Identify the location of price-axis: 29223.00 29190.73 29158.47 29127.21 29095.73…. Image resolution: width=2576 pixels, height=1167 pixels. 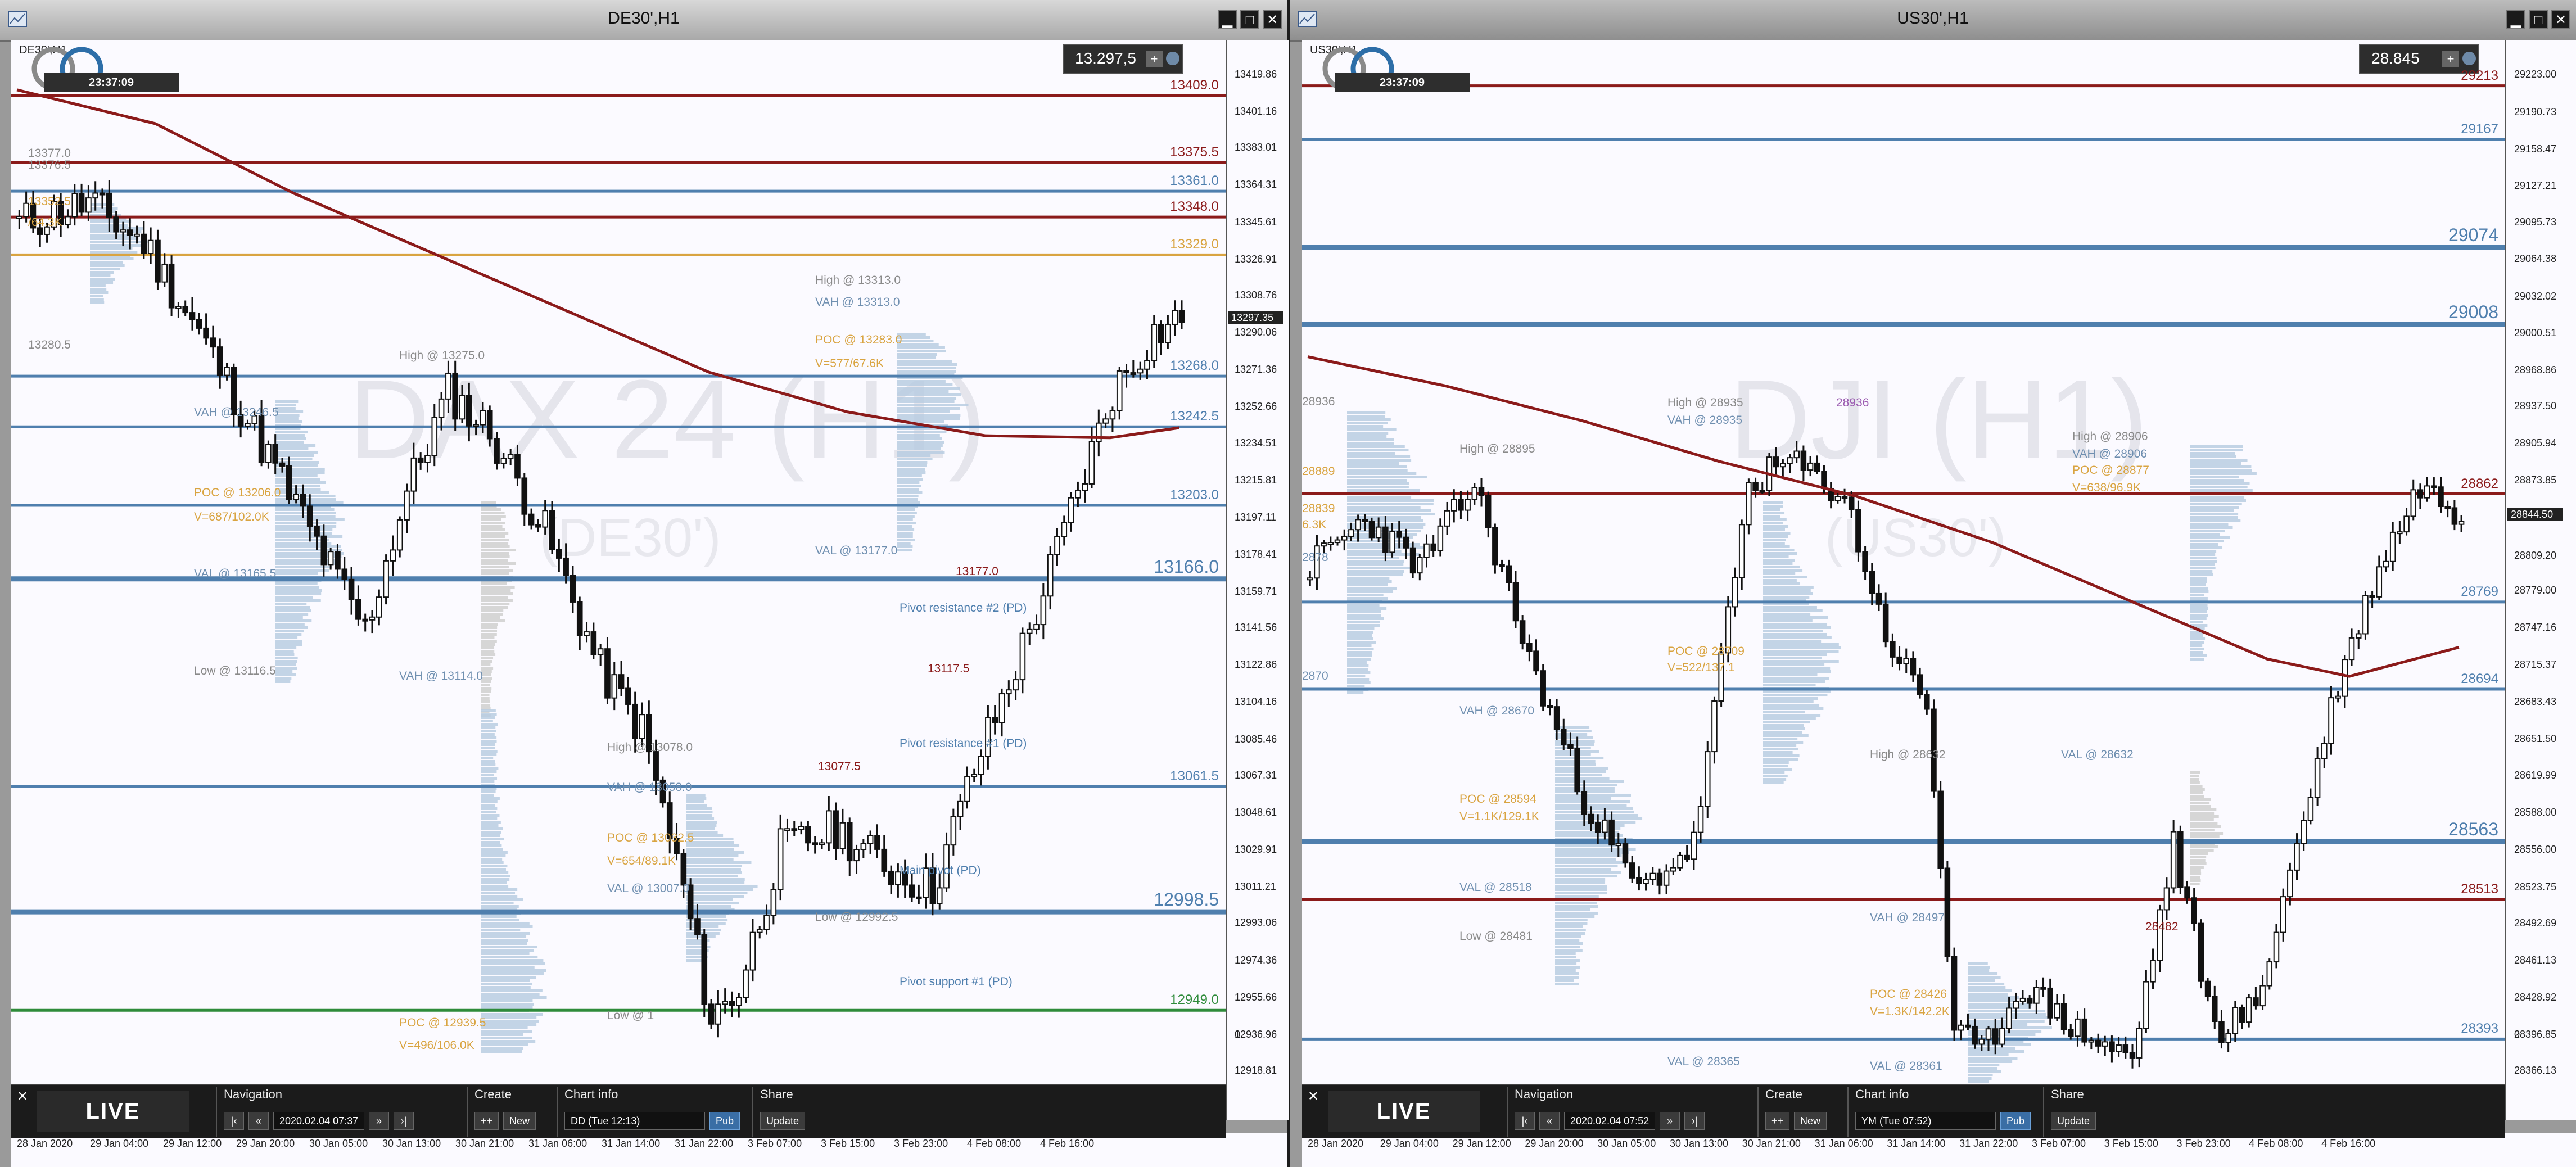
(2540, 580).